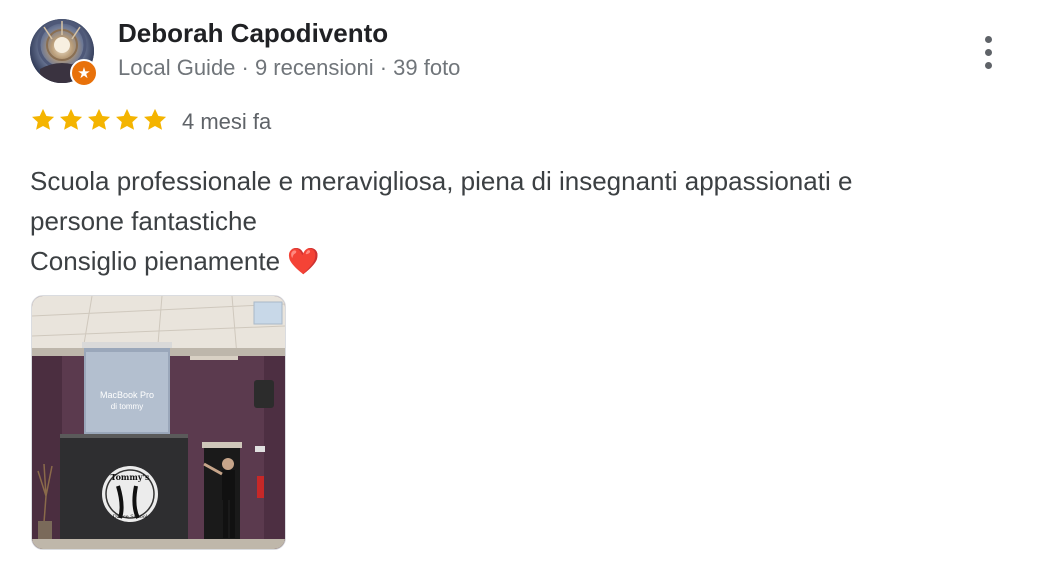  I want to click on review-date: 4 mesi fa, so click(227, 121).